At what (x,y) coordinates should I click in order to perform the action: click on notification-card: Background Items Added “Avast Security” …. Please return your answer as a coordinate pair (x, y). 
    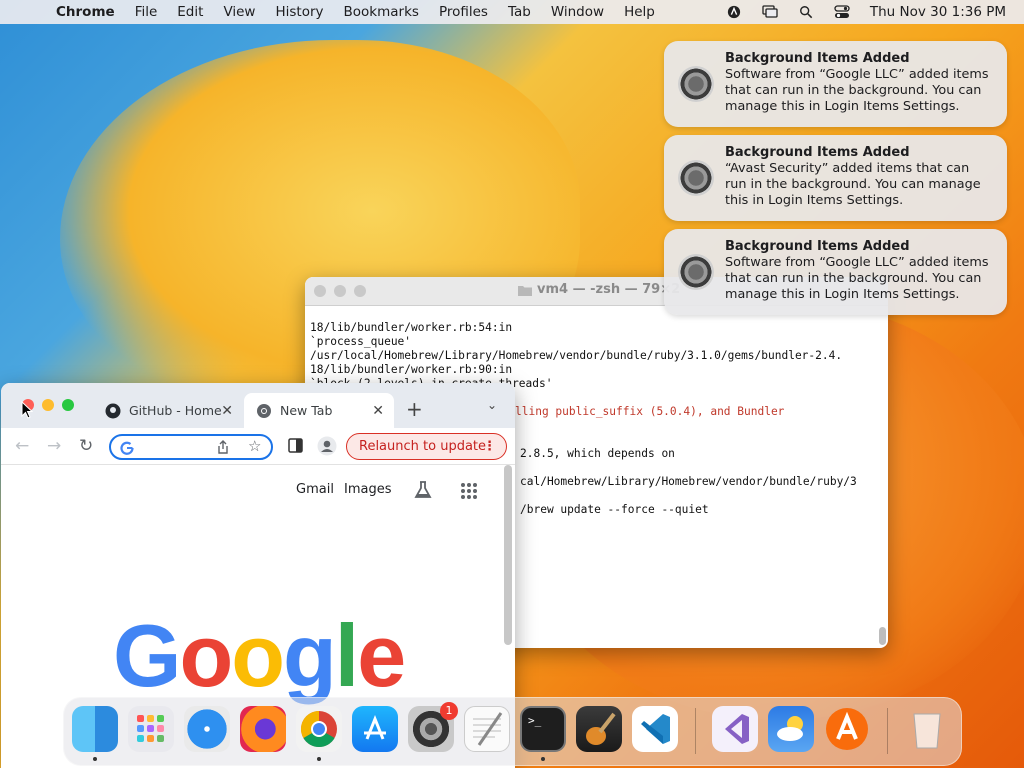
    Looking at the image, I should click on (835, 178).